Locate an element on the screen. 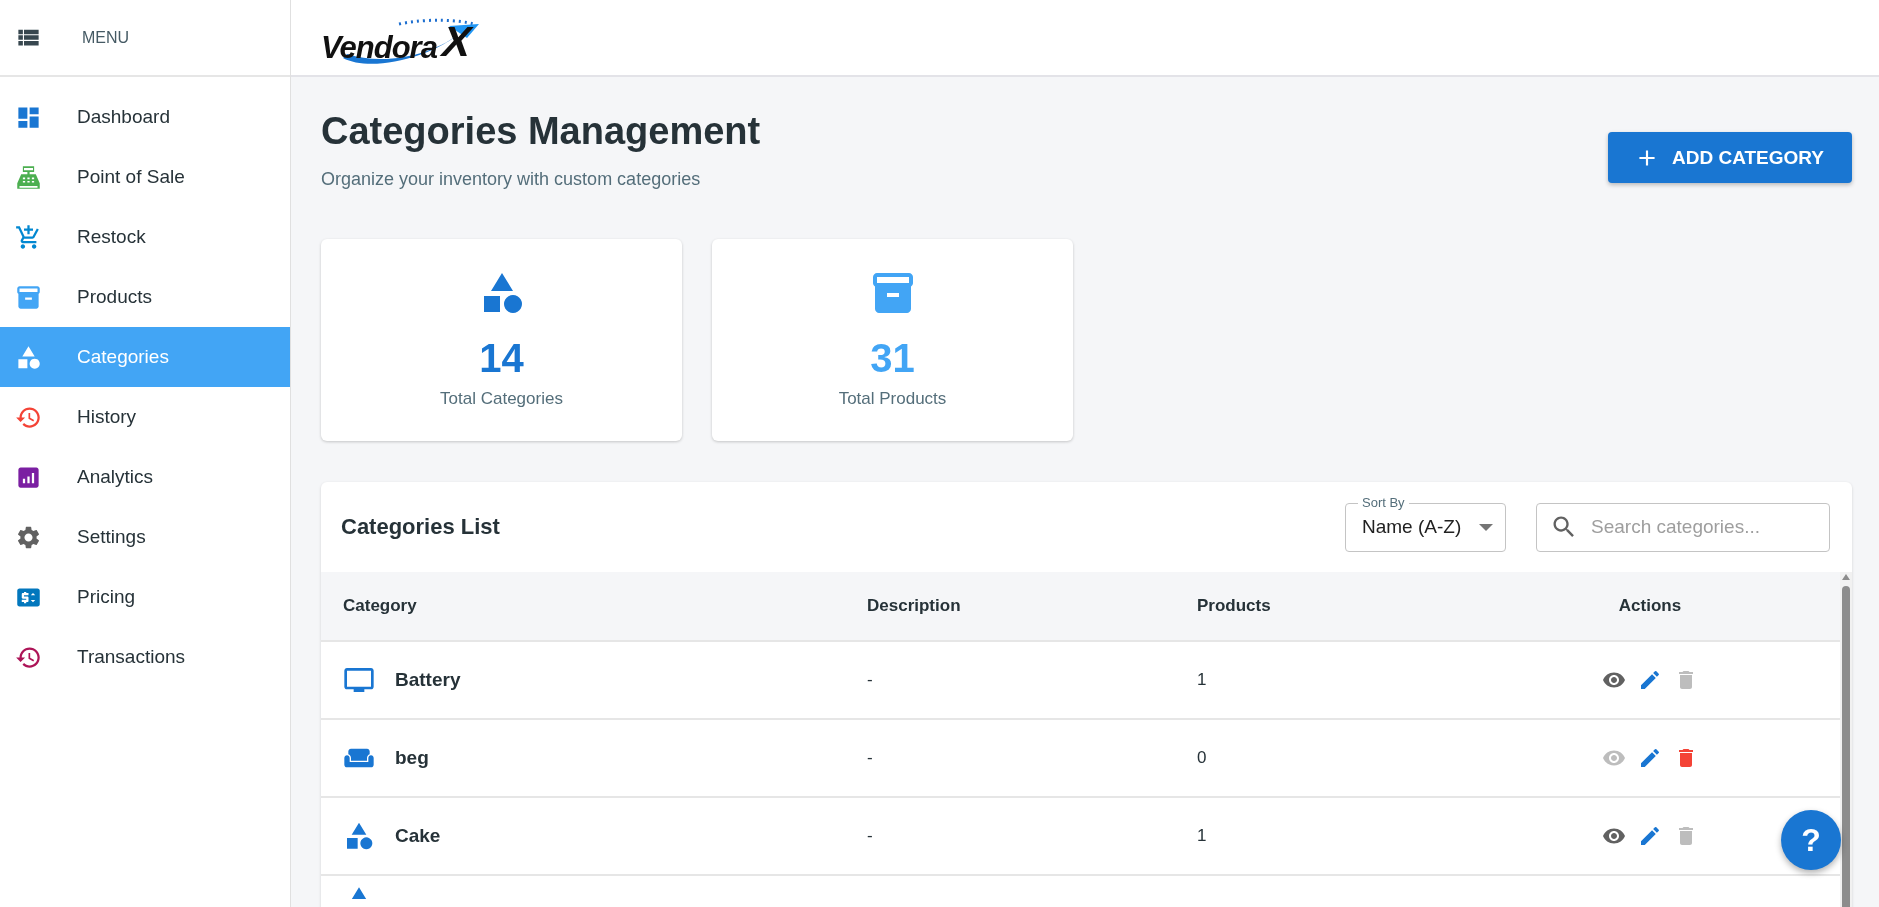 This screenshot has height=907, width=1879. sidebar-item: Analytics is located at coordinates (145, 477).